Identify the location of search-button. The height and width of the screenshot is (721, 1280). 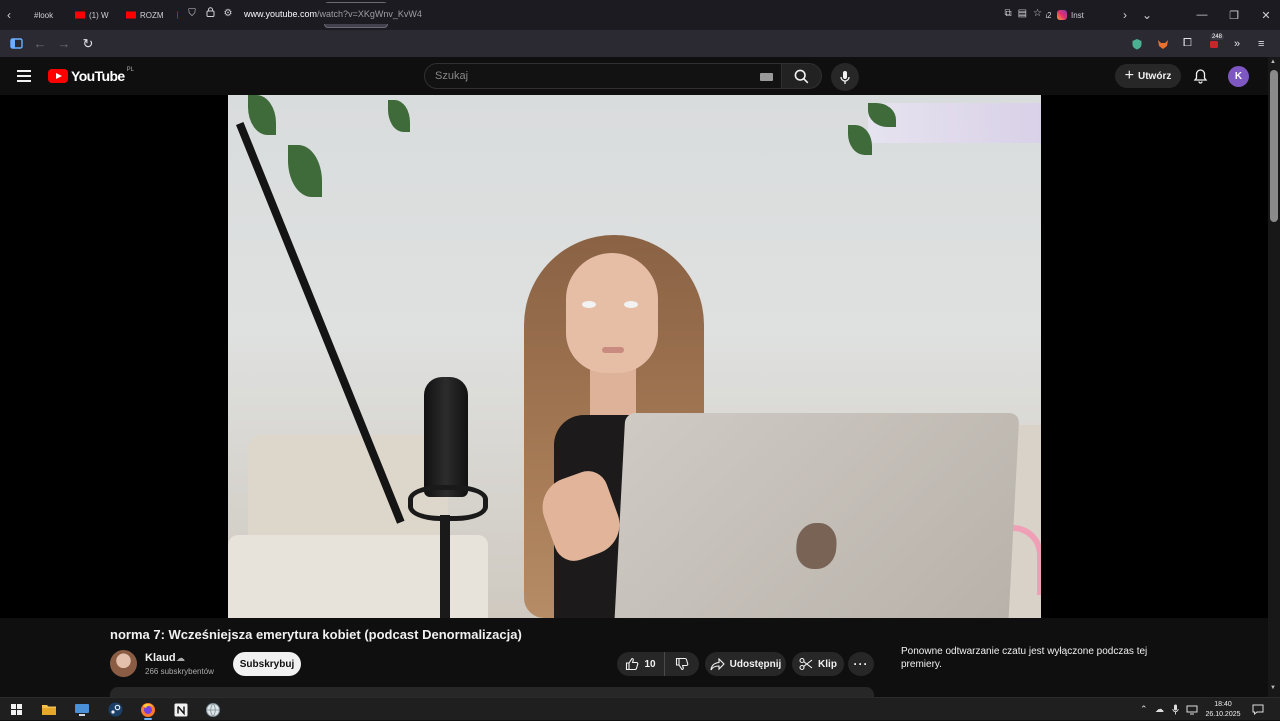
(802, 76).